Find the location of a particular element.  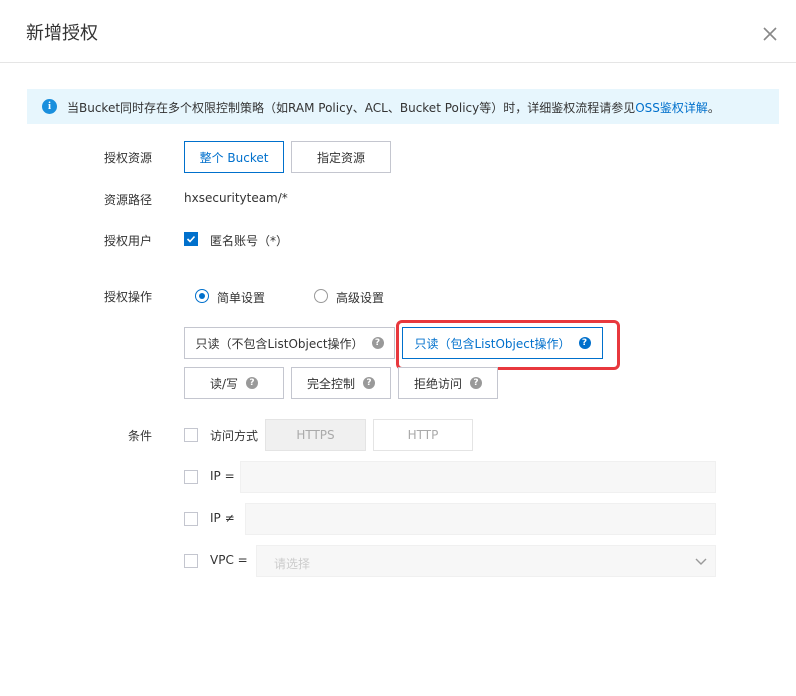

close-icon is located at coordinates (770, 34).